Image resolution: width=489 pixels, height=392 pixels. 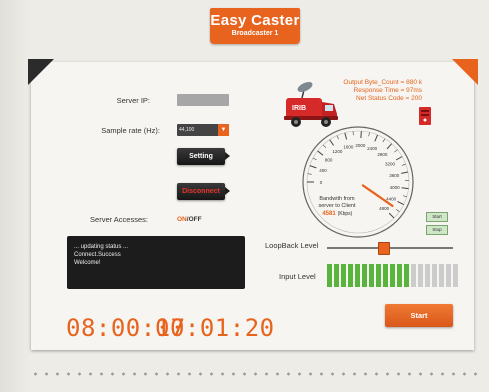 What do you see at coordinates (391, 198) in the screenshot?
I see `gauge-tick-label: 4400` at bounding box center [391, 198].